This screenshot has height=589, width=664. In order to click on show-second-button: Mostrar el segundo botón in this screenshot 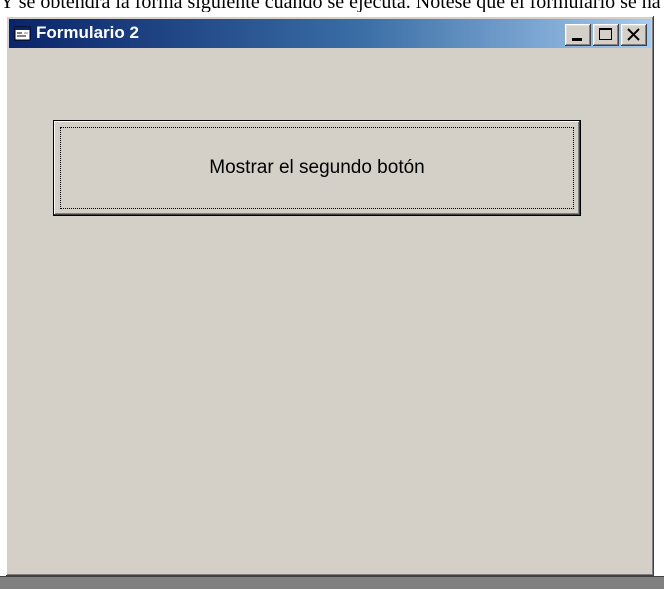, I will do `click(317, 168)`.